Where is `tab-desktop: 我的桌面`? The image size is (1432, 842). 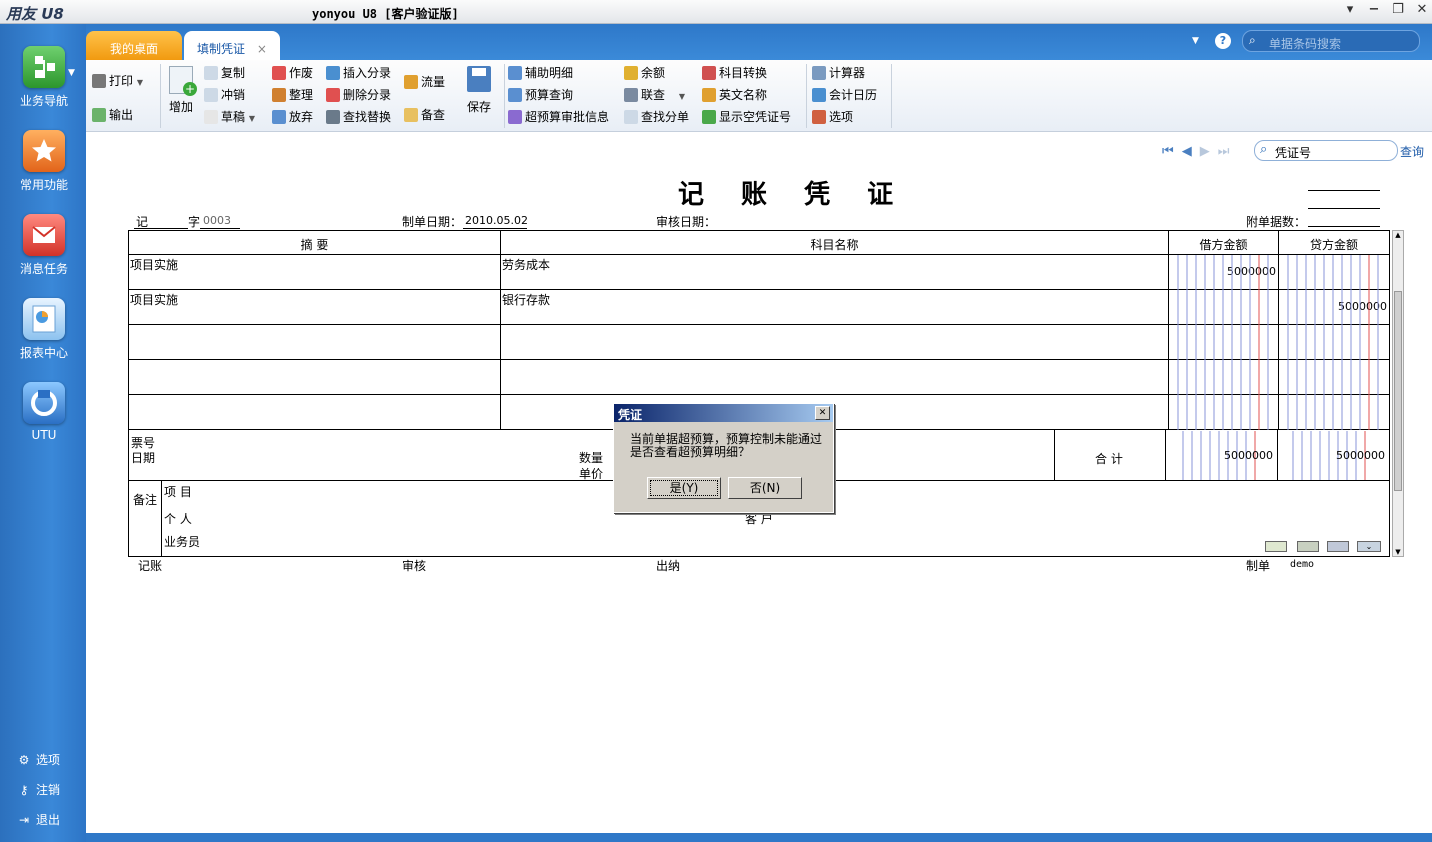
tab-desktop: 我的桌面 is located at coordinates (134, 45).